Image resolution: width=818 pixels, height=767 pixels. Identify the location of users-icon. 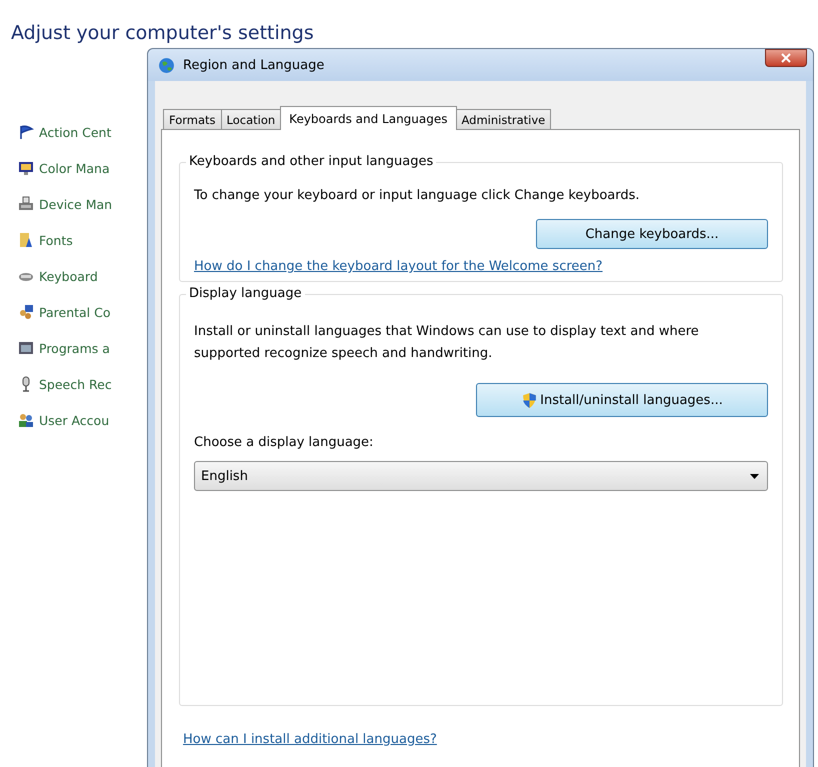
(26, 420).